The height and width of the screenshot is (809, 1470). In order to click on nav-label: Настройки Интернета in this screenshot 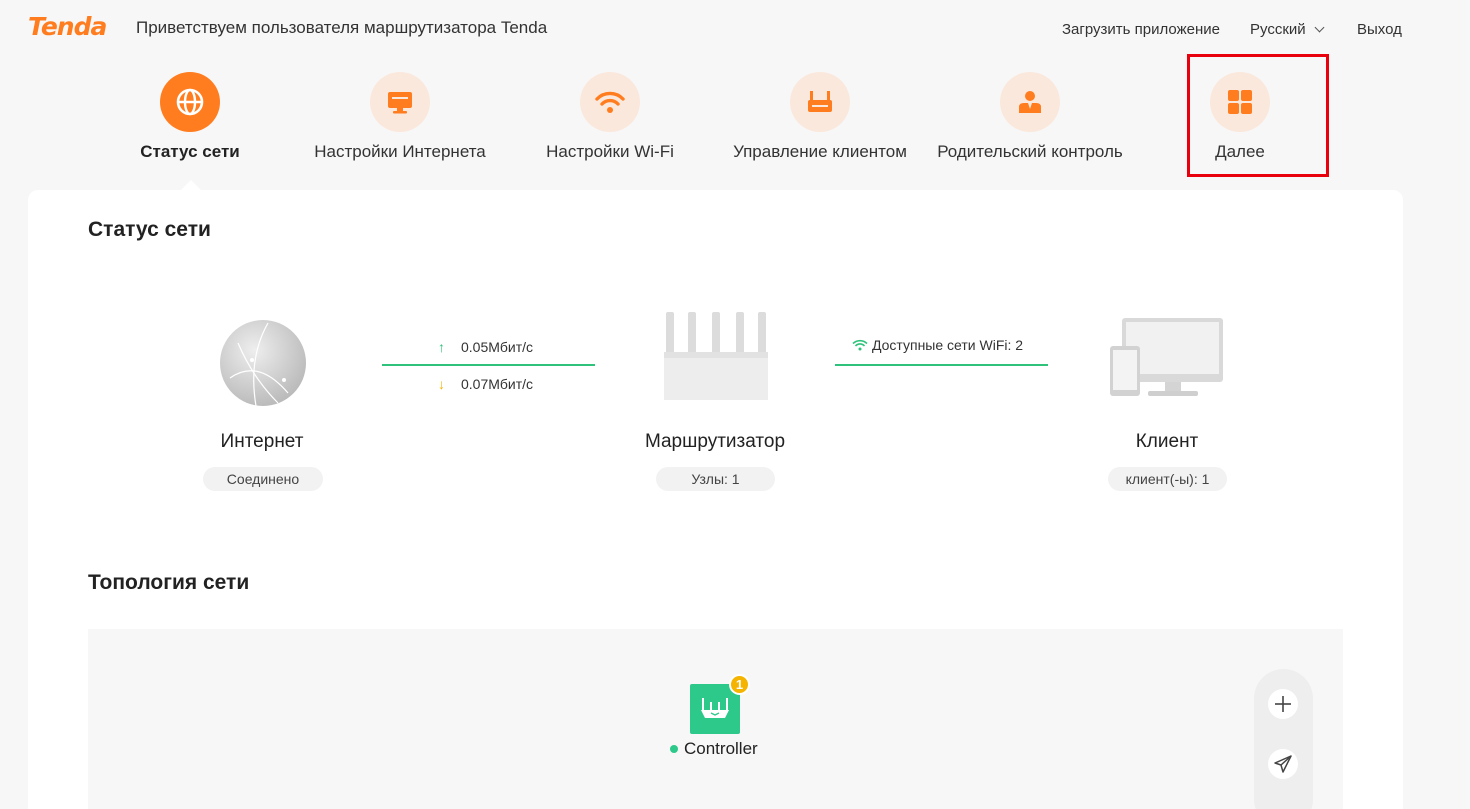, I will do `click(400, 151)`.